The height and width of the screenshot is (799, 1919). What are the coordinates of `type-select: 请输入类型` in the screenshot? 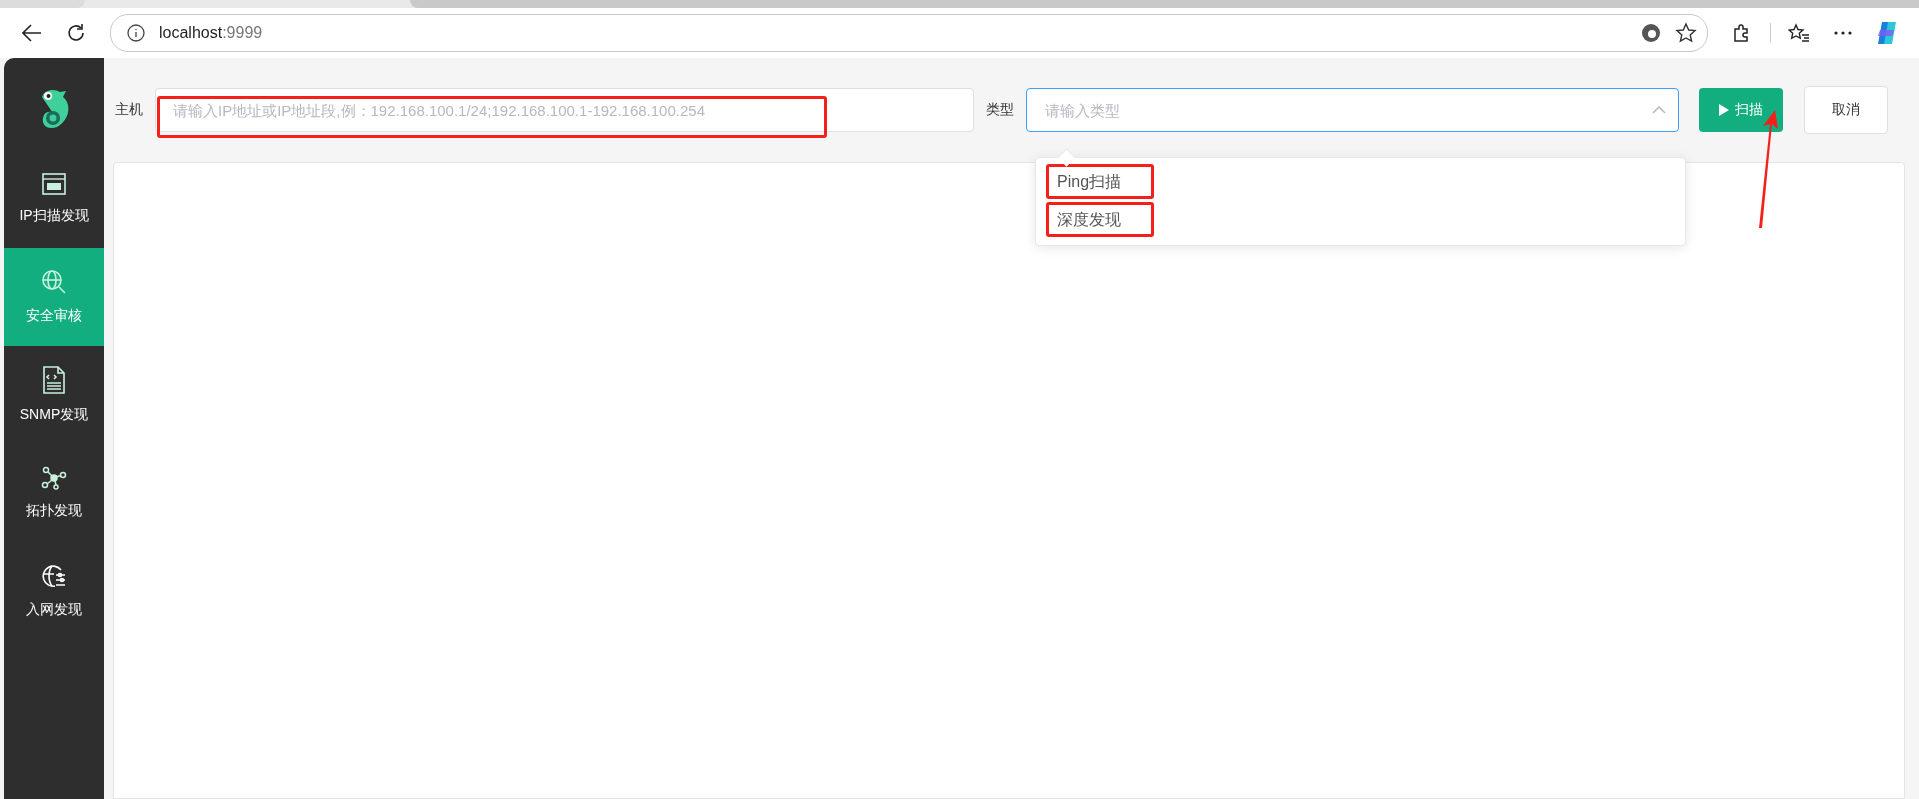 It's located at (1352, 110).